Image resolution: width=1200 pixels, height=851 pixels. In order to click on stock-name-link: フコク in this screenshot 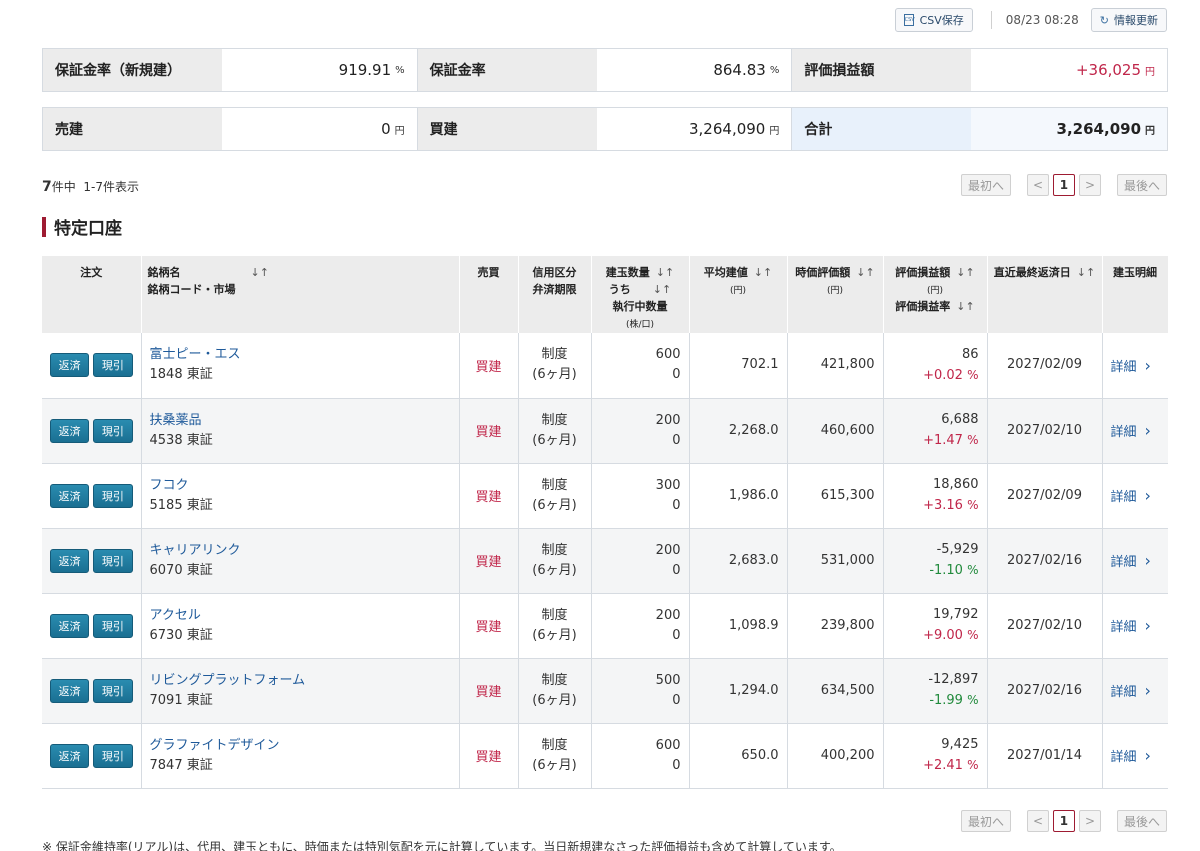, I will do `click(300, 486)`.